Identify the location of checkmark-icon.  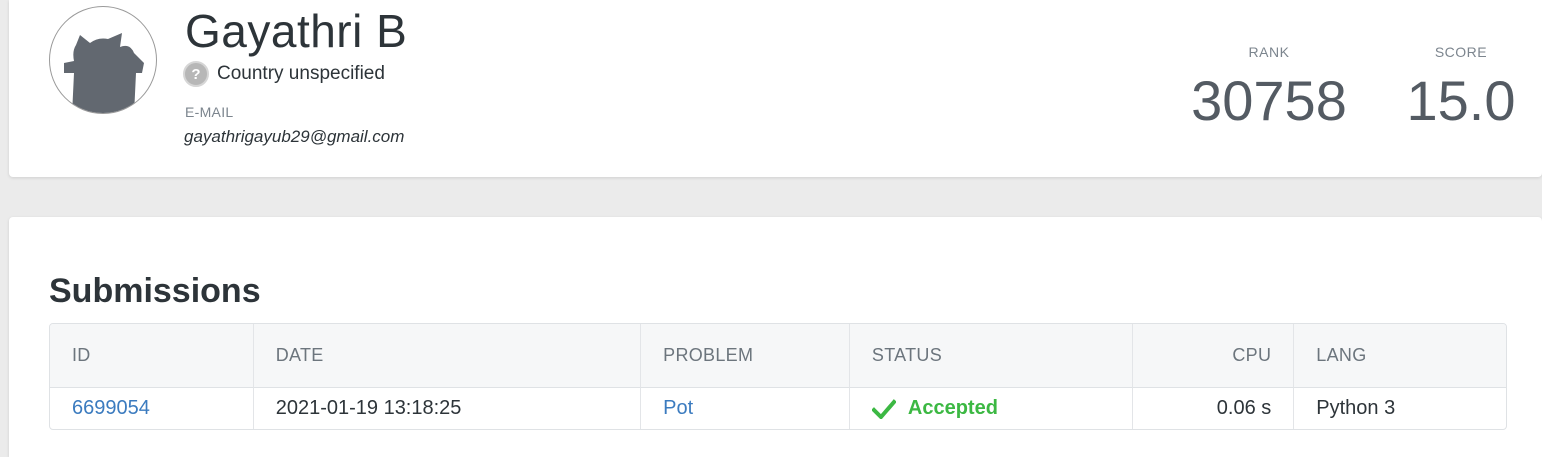
(883, 408).